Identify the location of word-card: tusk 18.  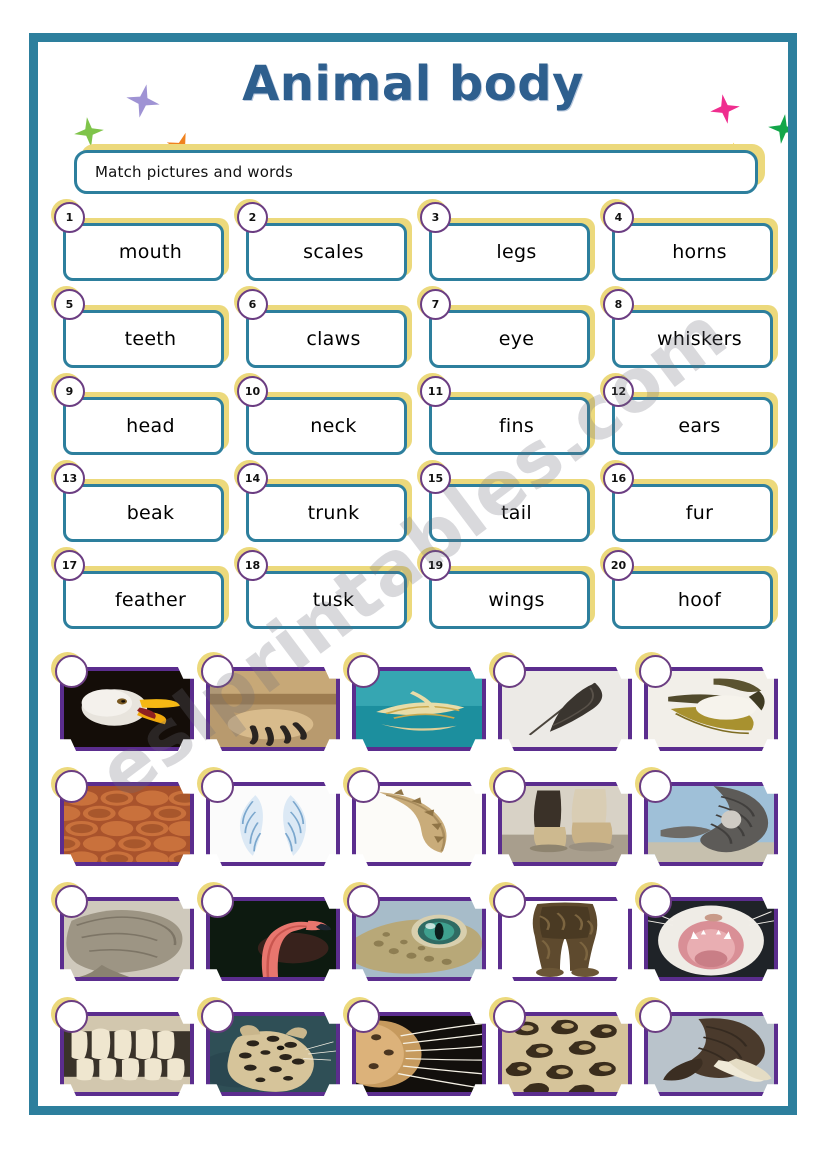
(326, 598).